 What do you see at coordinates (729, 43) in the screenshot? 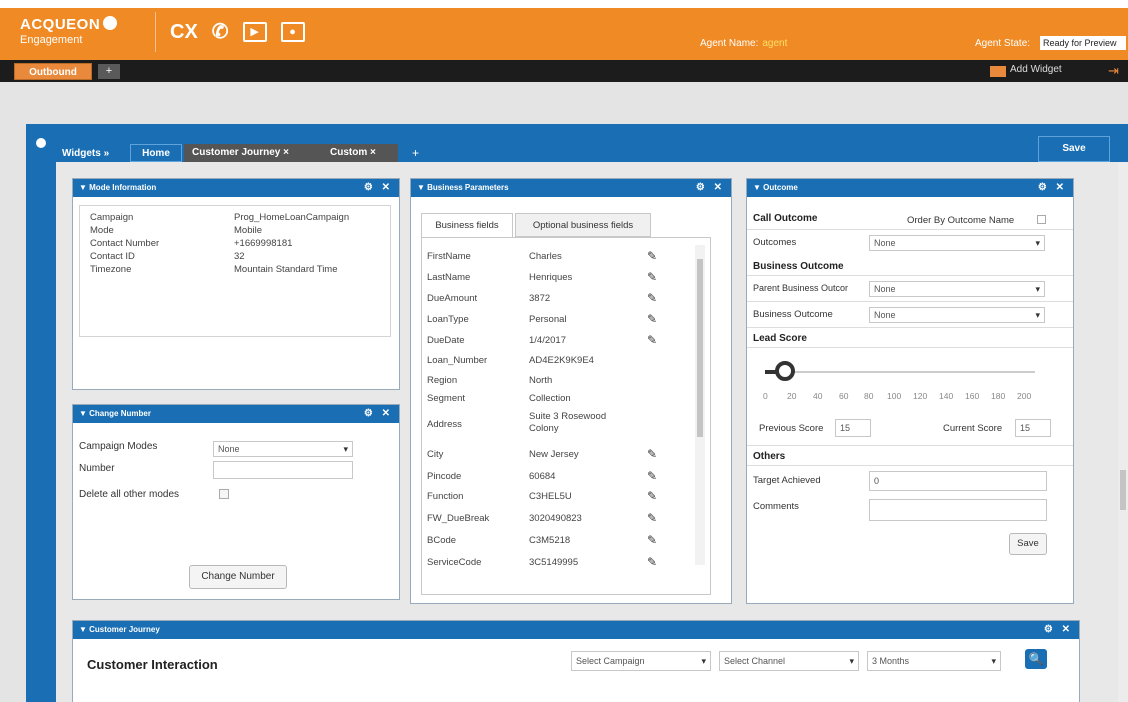
I see `agent-name-label: Agent Name:` at bounding box center [729, 43].